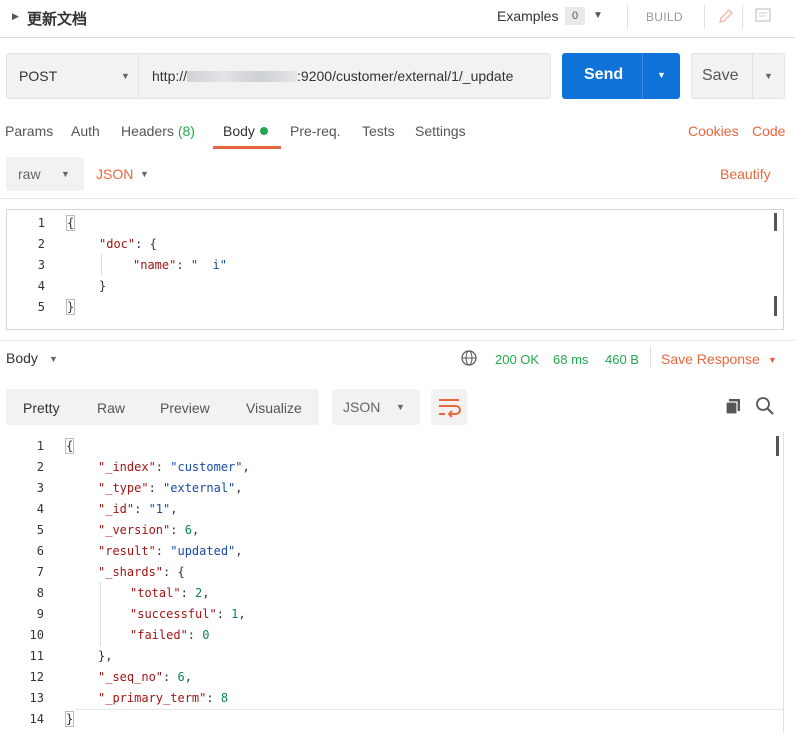  What do you see at coordinates (85, 131) in the screenshot?
I see `tab-auth: Auth` at bounding box center [85, 131].